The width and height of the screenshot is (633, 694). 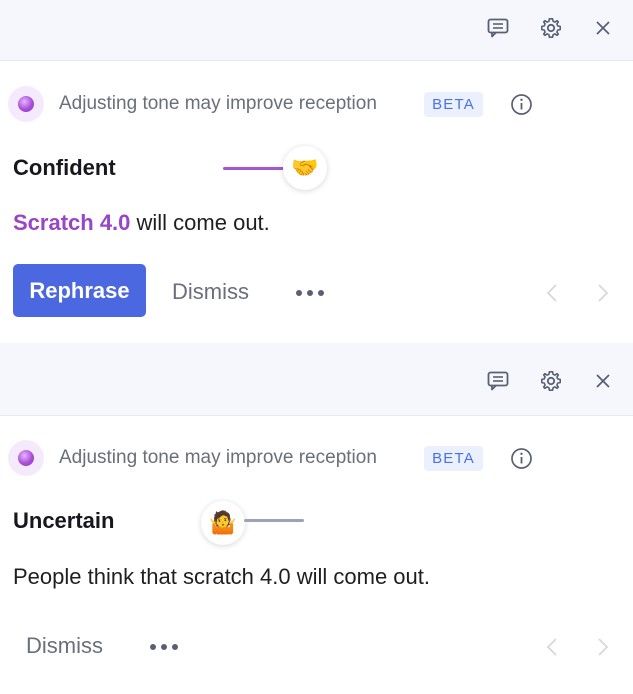 What do you see at coordinates (79, 290) in the screenshot?
I see `rephrase-button: Rephrase` at bounding box center [79, 290].